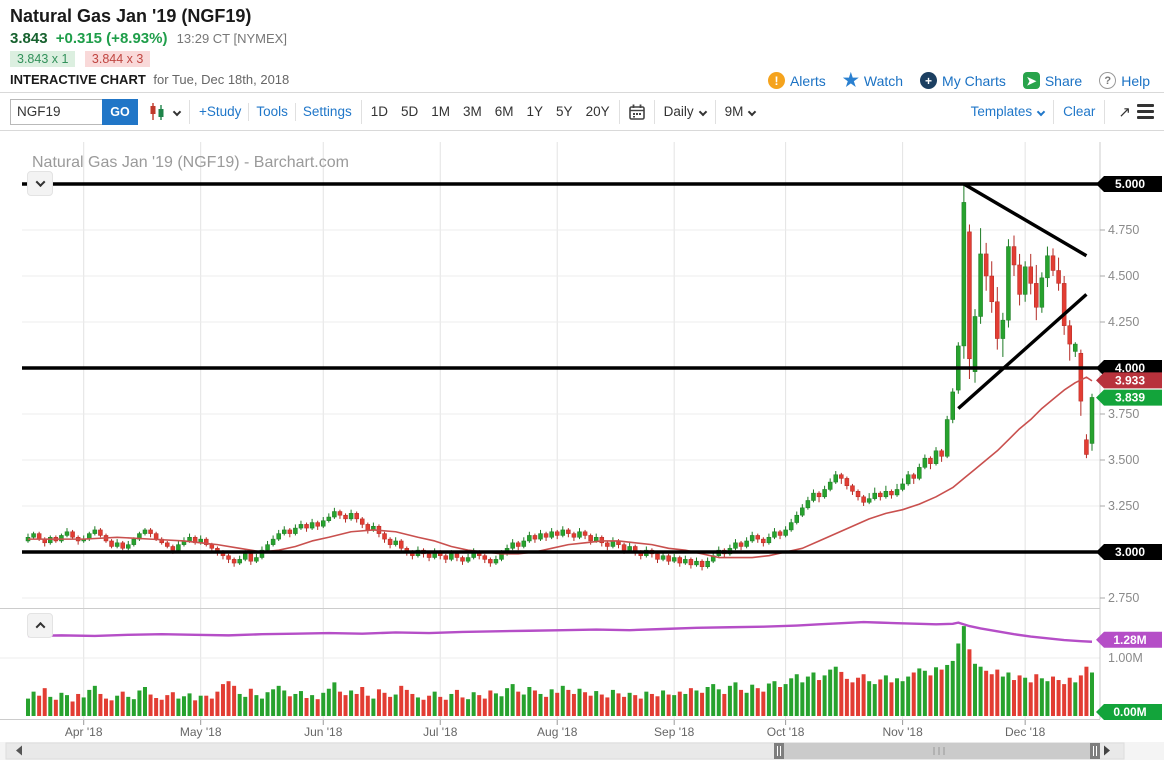 The width and height of the screenshot is (1164, 766). I want to click on go-button: GO, so click(120, 111).